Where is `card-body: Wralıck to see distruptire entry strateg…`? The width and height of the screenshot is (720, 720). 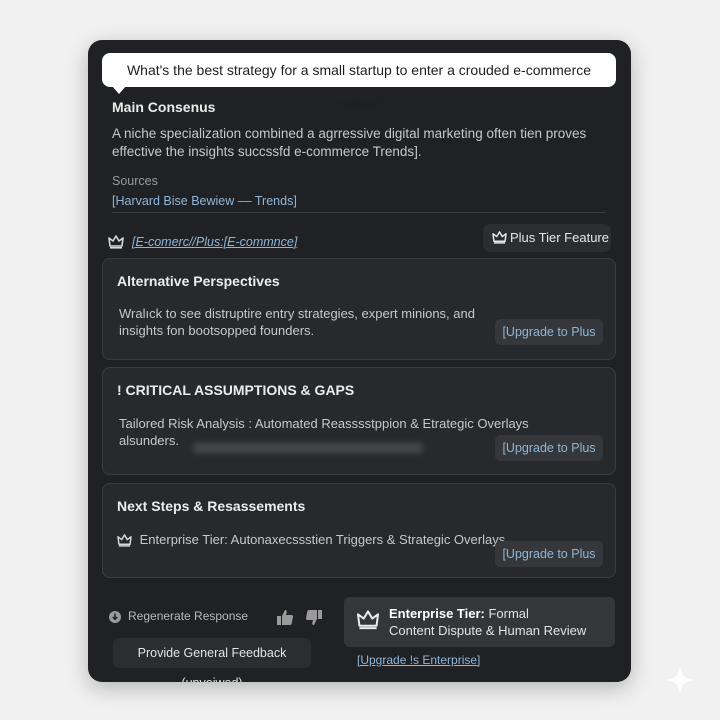
card-body: Wralıck to see distruptire entry strateg… is located at coordinates (297, 322).